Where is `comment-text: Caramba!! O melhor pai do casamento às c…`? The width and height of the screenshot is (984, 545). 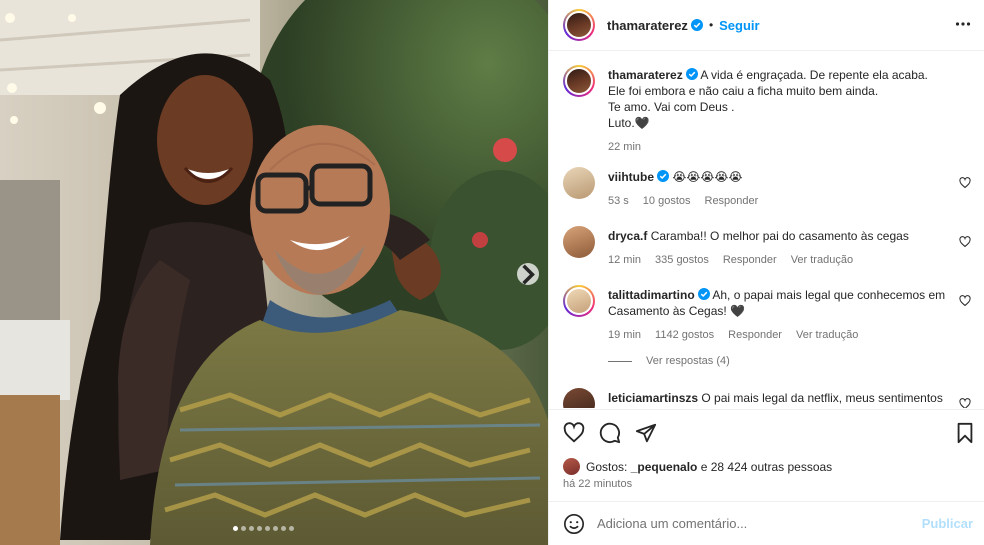 comment-text: Caramba!! O melhor pai do casamento às c… is located at coordinates (779, 236).